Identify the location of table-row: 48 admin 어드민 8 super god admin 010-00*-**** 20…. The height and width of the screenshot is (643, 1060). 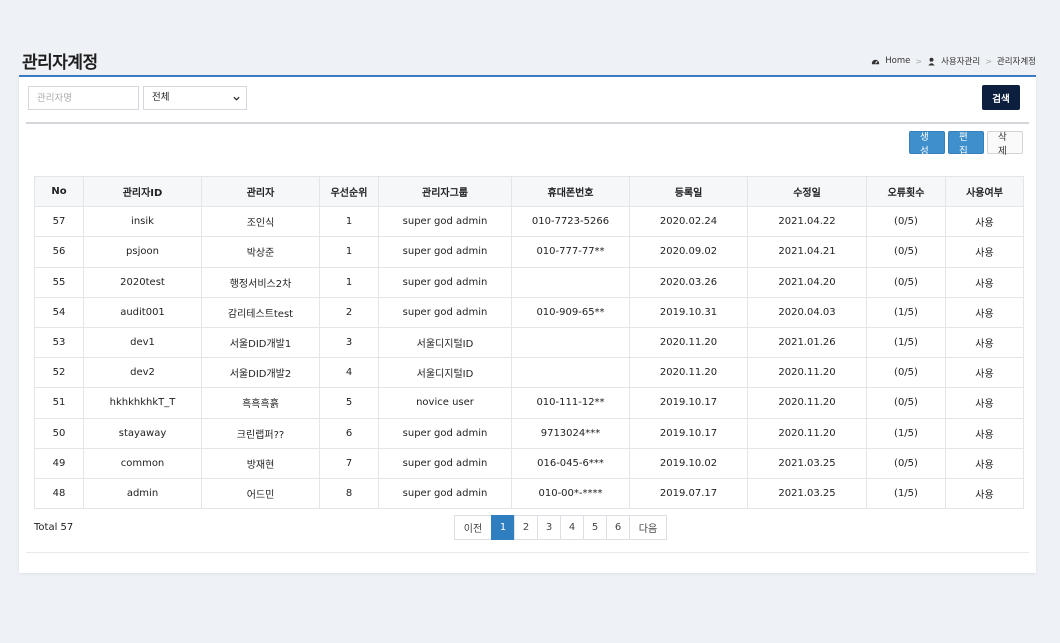
(529, 493).